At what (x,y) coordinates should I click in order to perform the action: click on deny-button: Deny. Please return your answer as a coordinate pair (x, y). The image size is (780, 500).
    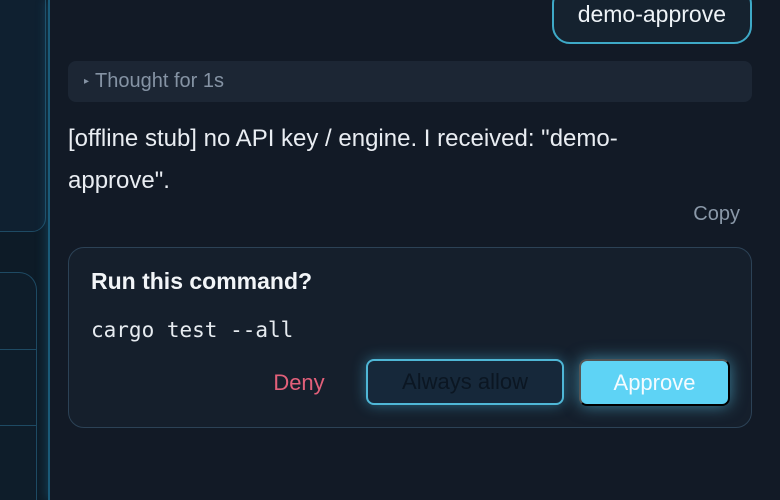
    Looking at the image, I should click on (299, 383).